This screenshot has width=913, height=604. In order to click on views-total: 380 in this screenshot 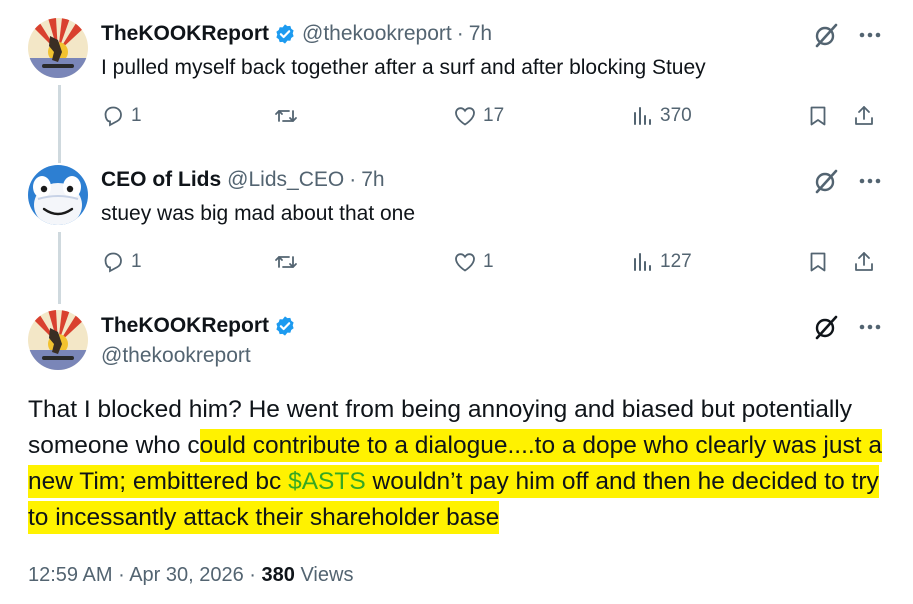, I will do `click(278, 575)`.